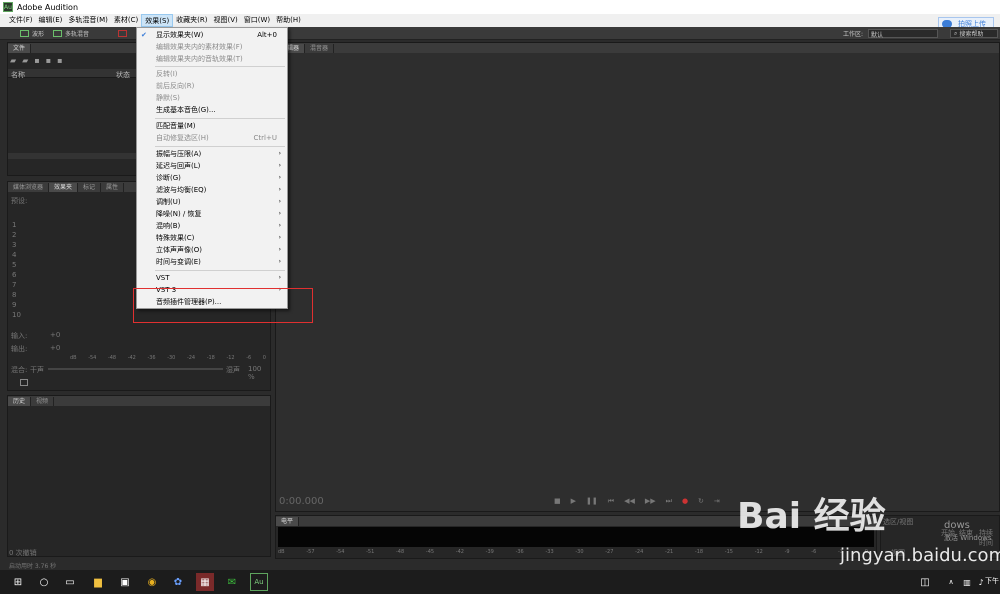 The height and width of the screenshot is (594, 1000). I want to click on menu-item-delay-echo: 延迟与回声(L) ›, so click(212, 166).